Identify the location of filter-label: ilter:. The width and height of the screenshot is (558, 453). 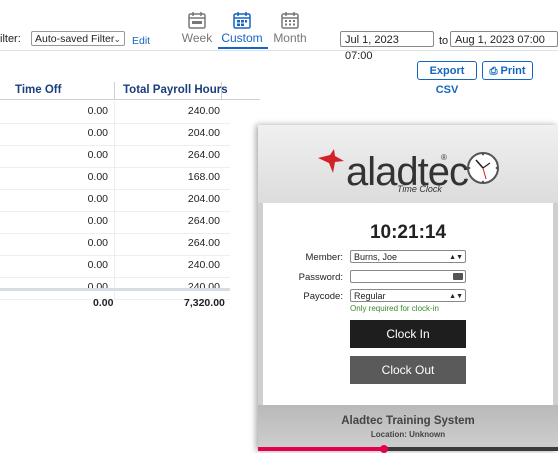
(10, 39).